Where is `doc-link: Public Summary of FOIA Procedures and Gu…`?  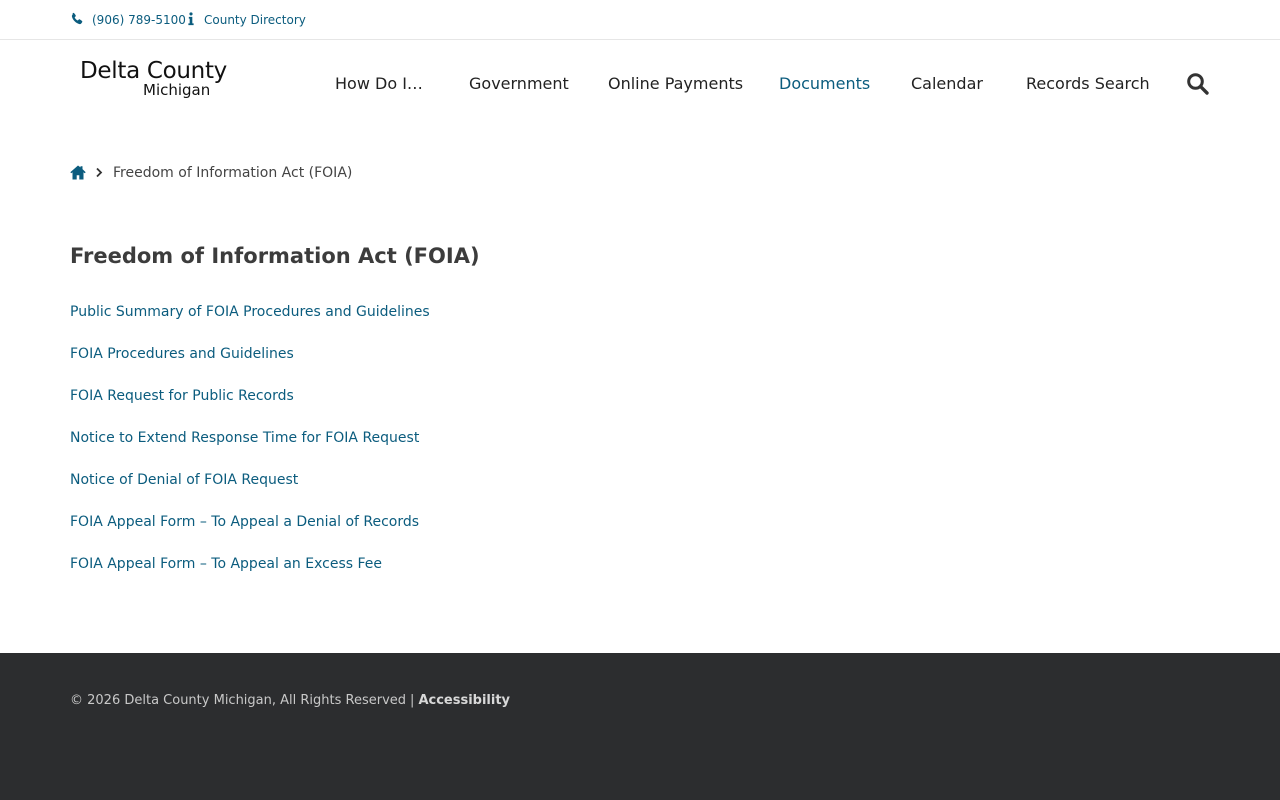 doc-link: Public Summary of FOIA Procedures and Gu… is located at coordinates (250, 312).